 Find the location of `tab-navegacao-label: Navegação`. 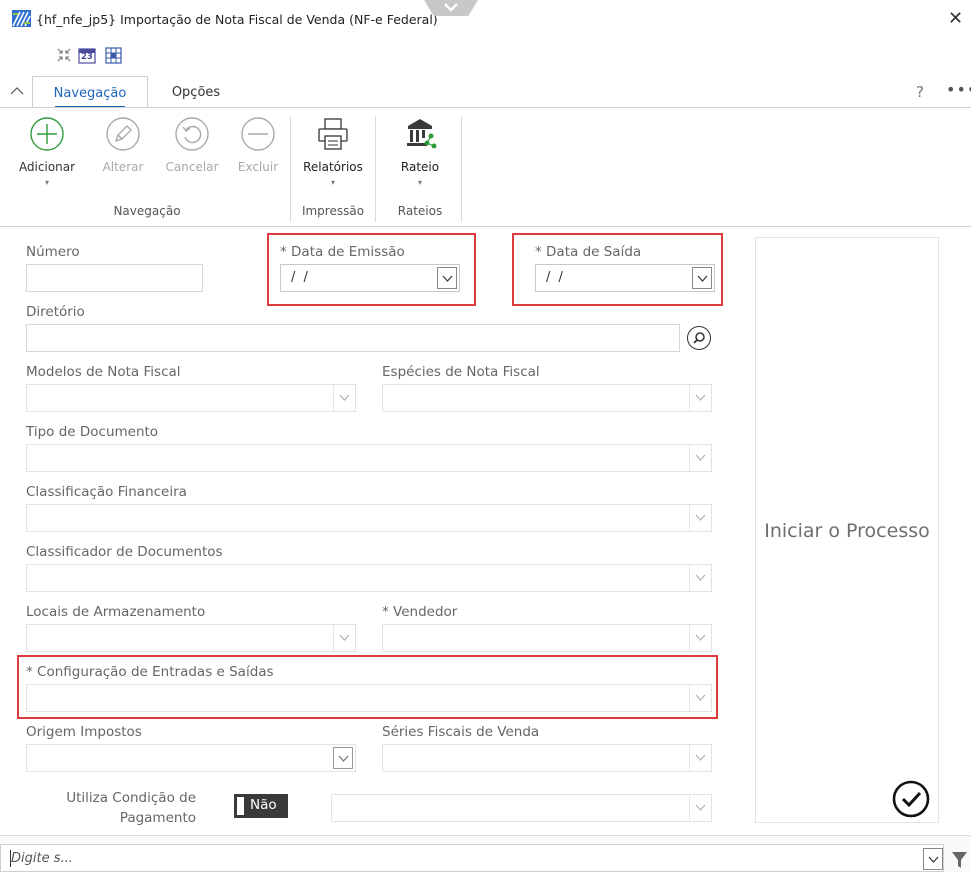

tab-navegacao-label: Navegação is located at coordinates (90, 93).